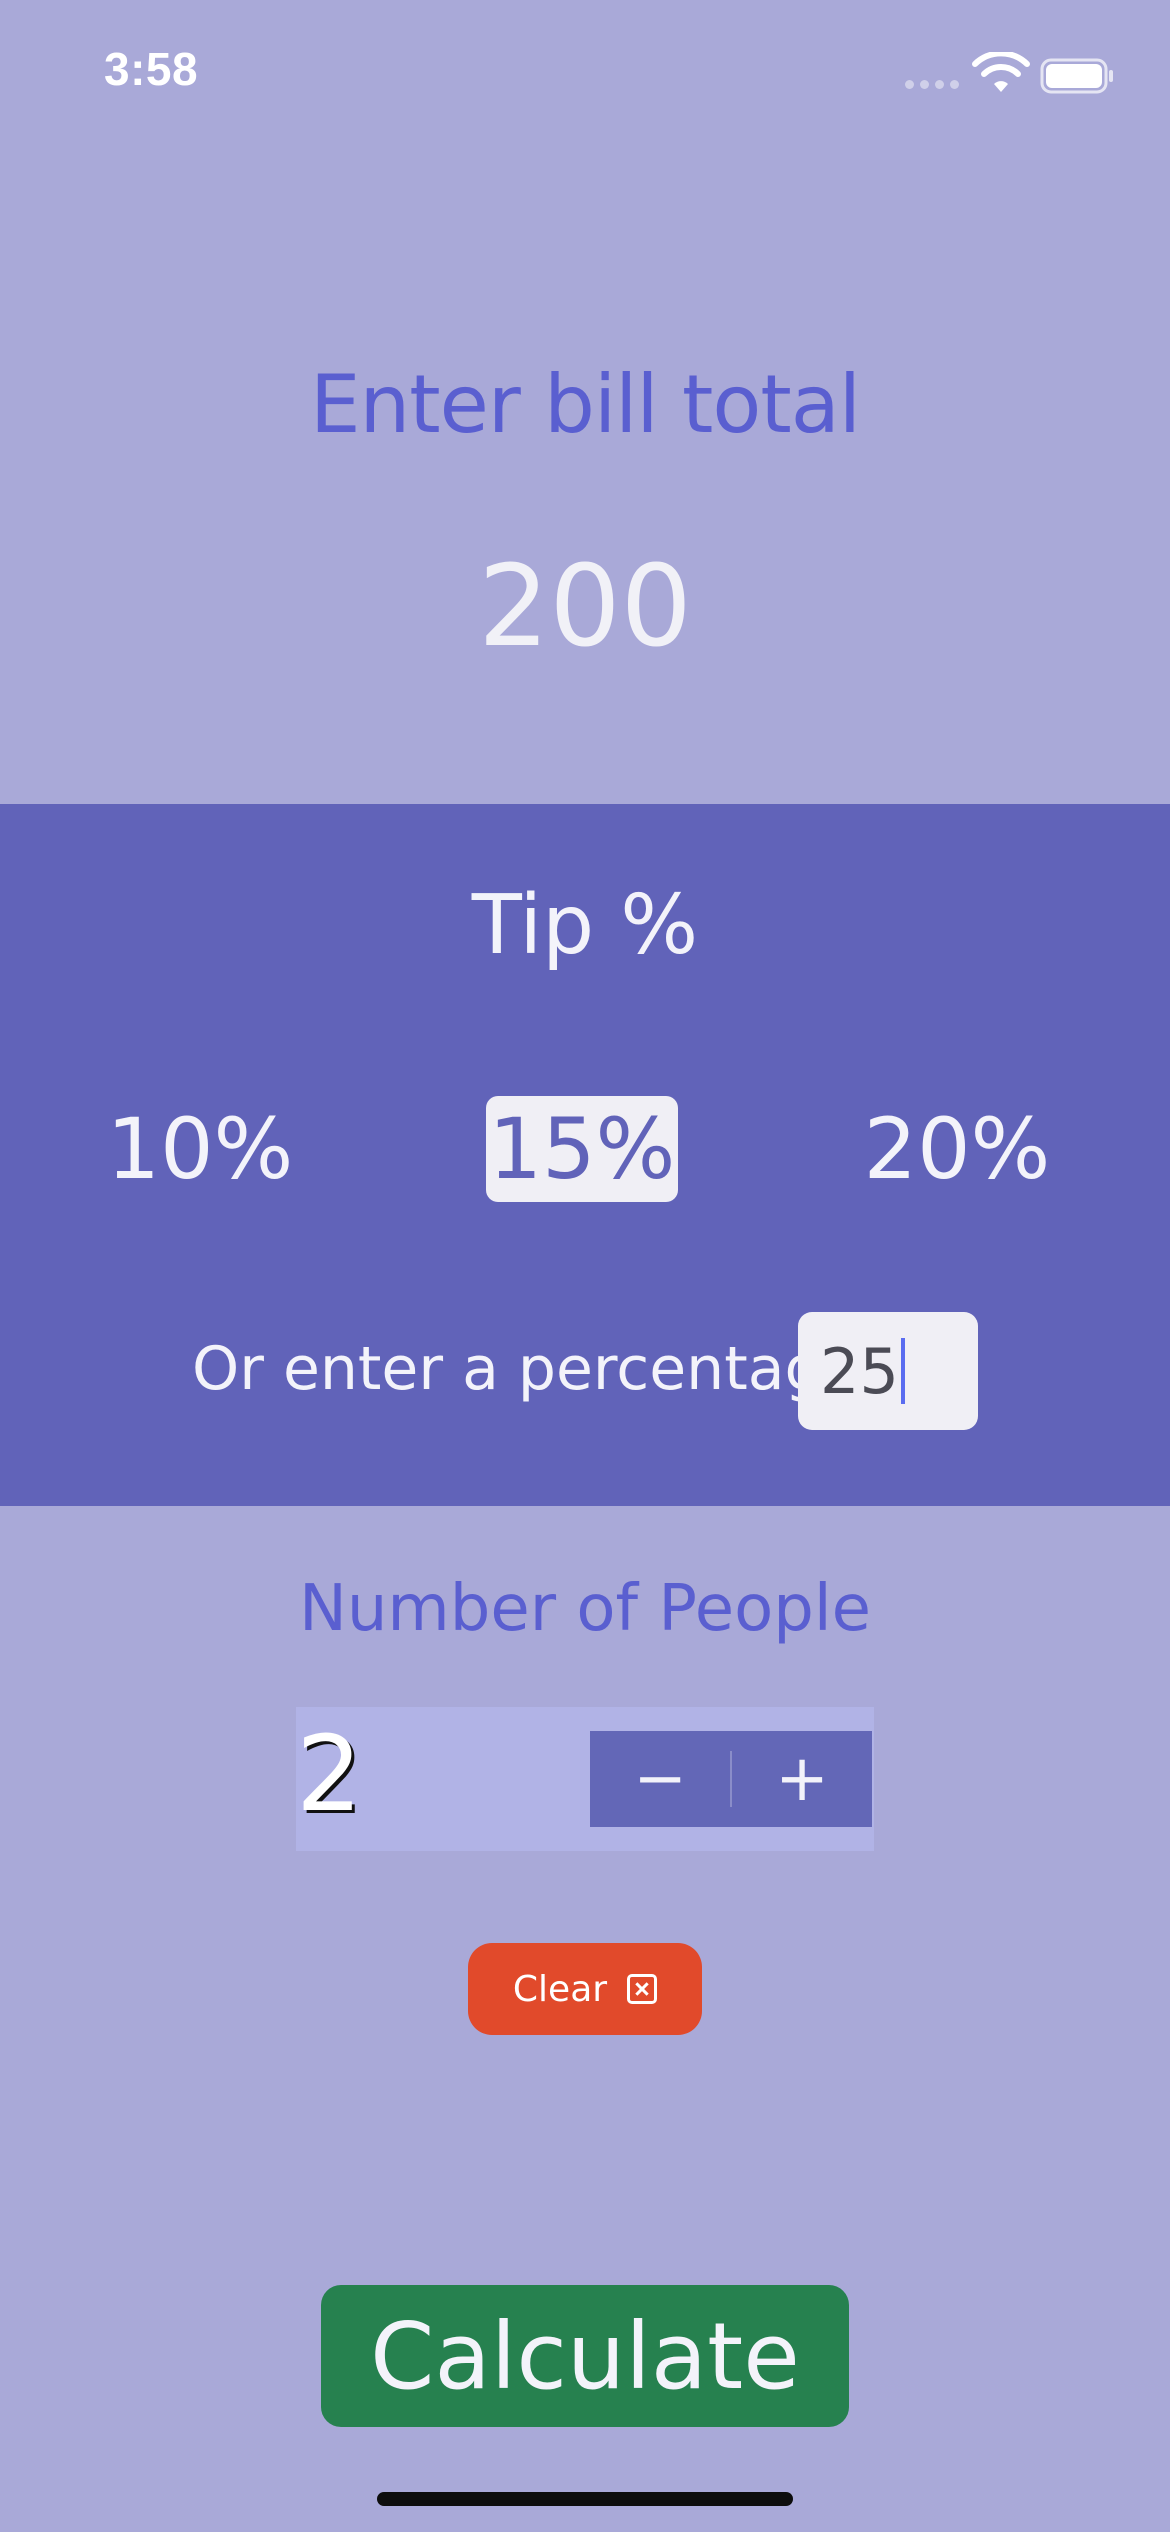  What do you see at coordinates (802, 1779) in the screenshot?
I see `increment-button: +` at bounding box center [802, 1779].